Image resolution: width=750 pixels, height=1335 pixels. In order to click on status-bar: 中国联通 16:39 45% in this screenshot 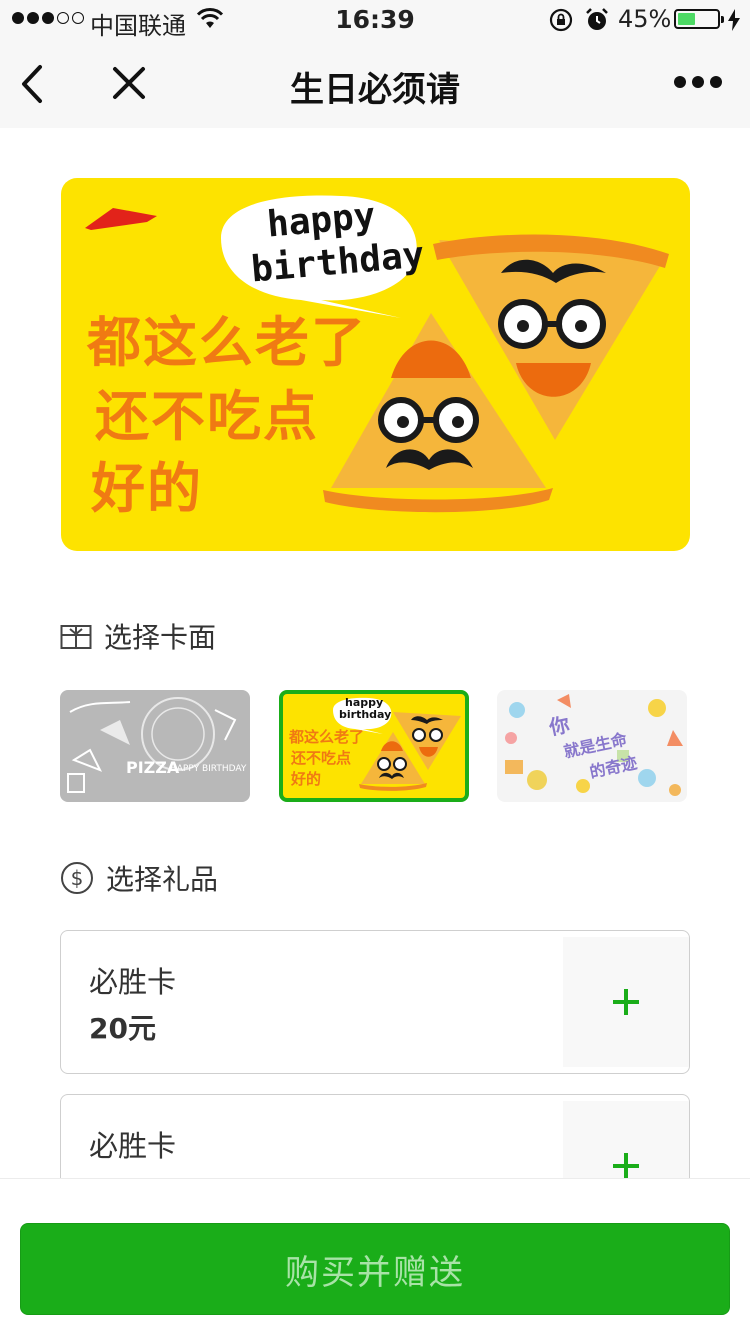, I will do `click(375, 20)`.